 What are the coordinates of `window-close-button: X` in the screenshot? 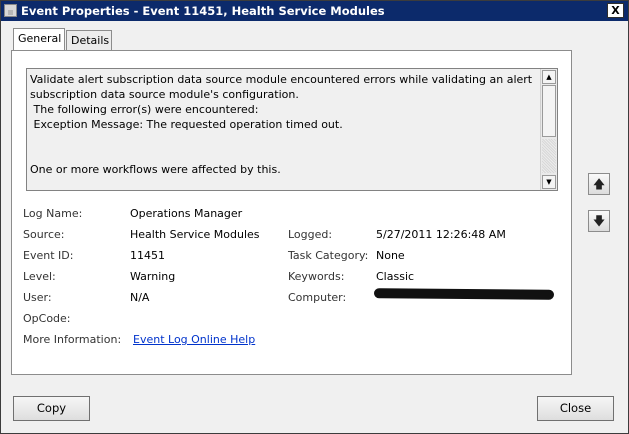 It's located at (615, 10).